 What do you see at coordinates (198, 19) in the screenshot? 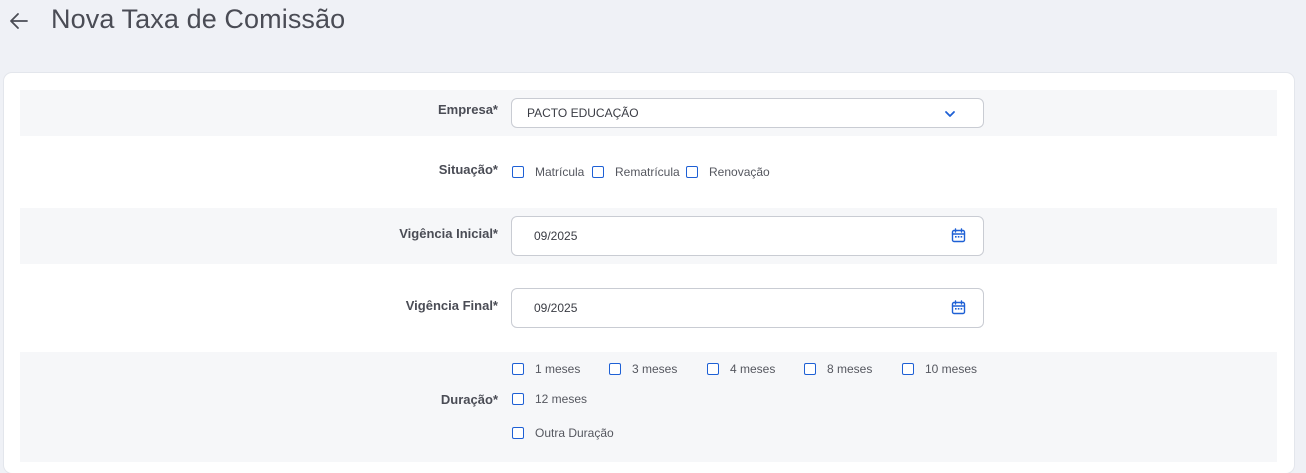
I see `page-title: Nova Taxa de Comissão` at bounding box center [198, 19].